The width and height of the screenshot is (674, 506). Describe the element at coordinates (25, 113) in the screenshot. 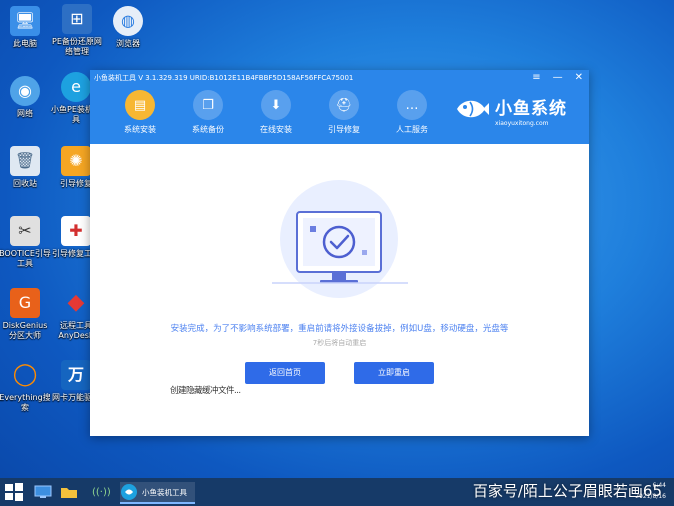

I see `desktop-icon-label: 网络` at that location.